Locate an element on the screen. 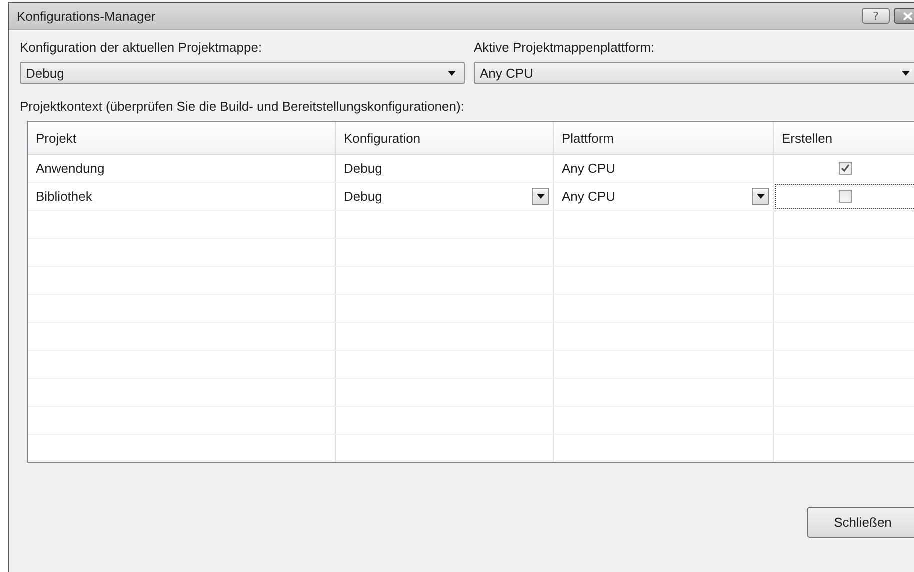 The image size is (914, 572). close-dialog-button: Schließen is located at coordinates (860, 522).